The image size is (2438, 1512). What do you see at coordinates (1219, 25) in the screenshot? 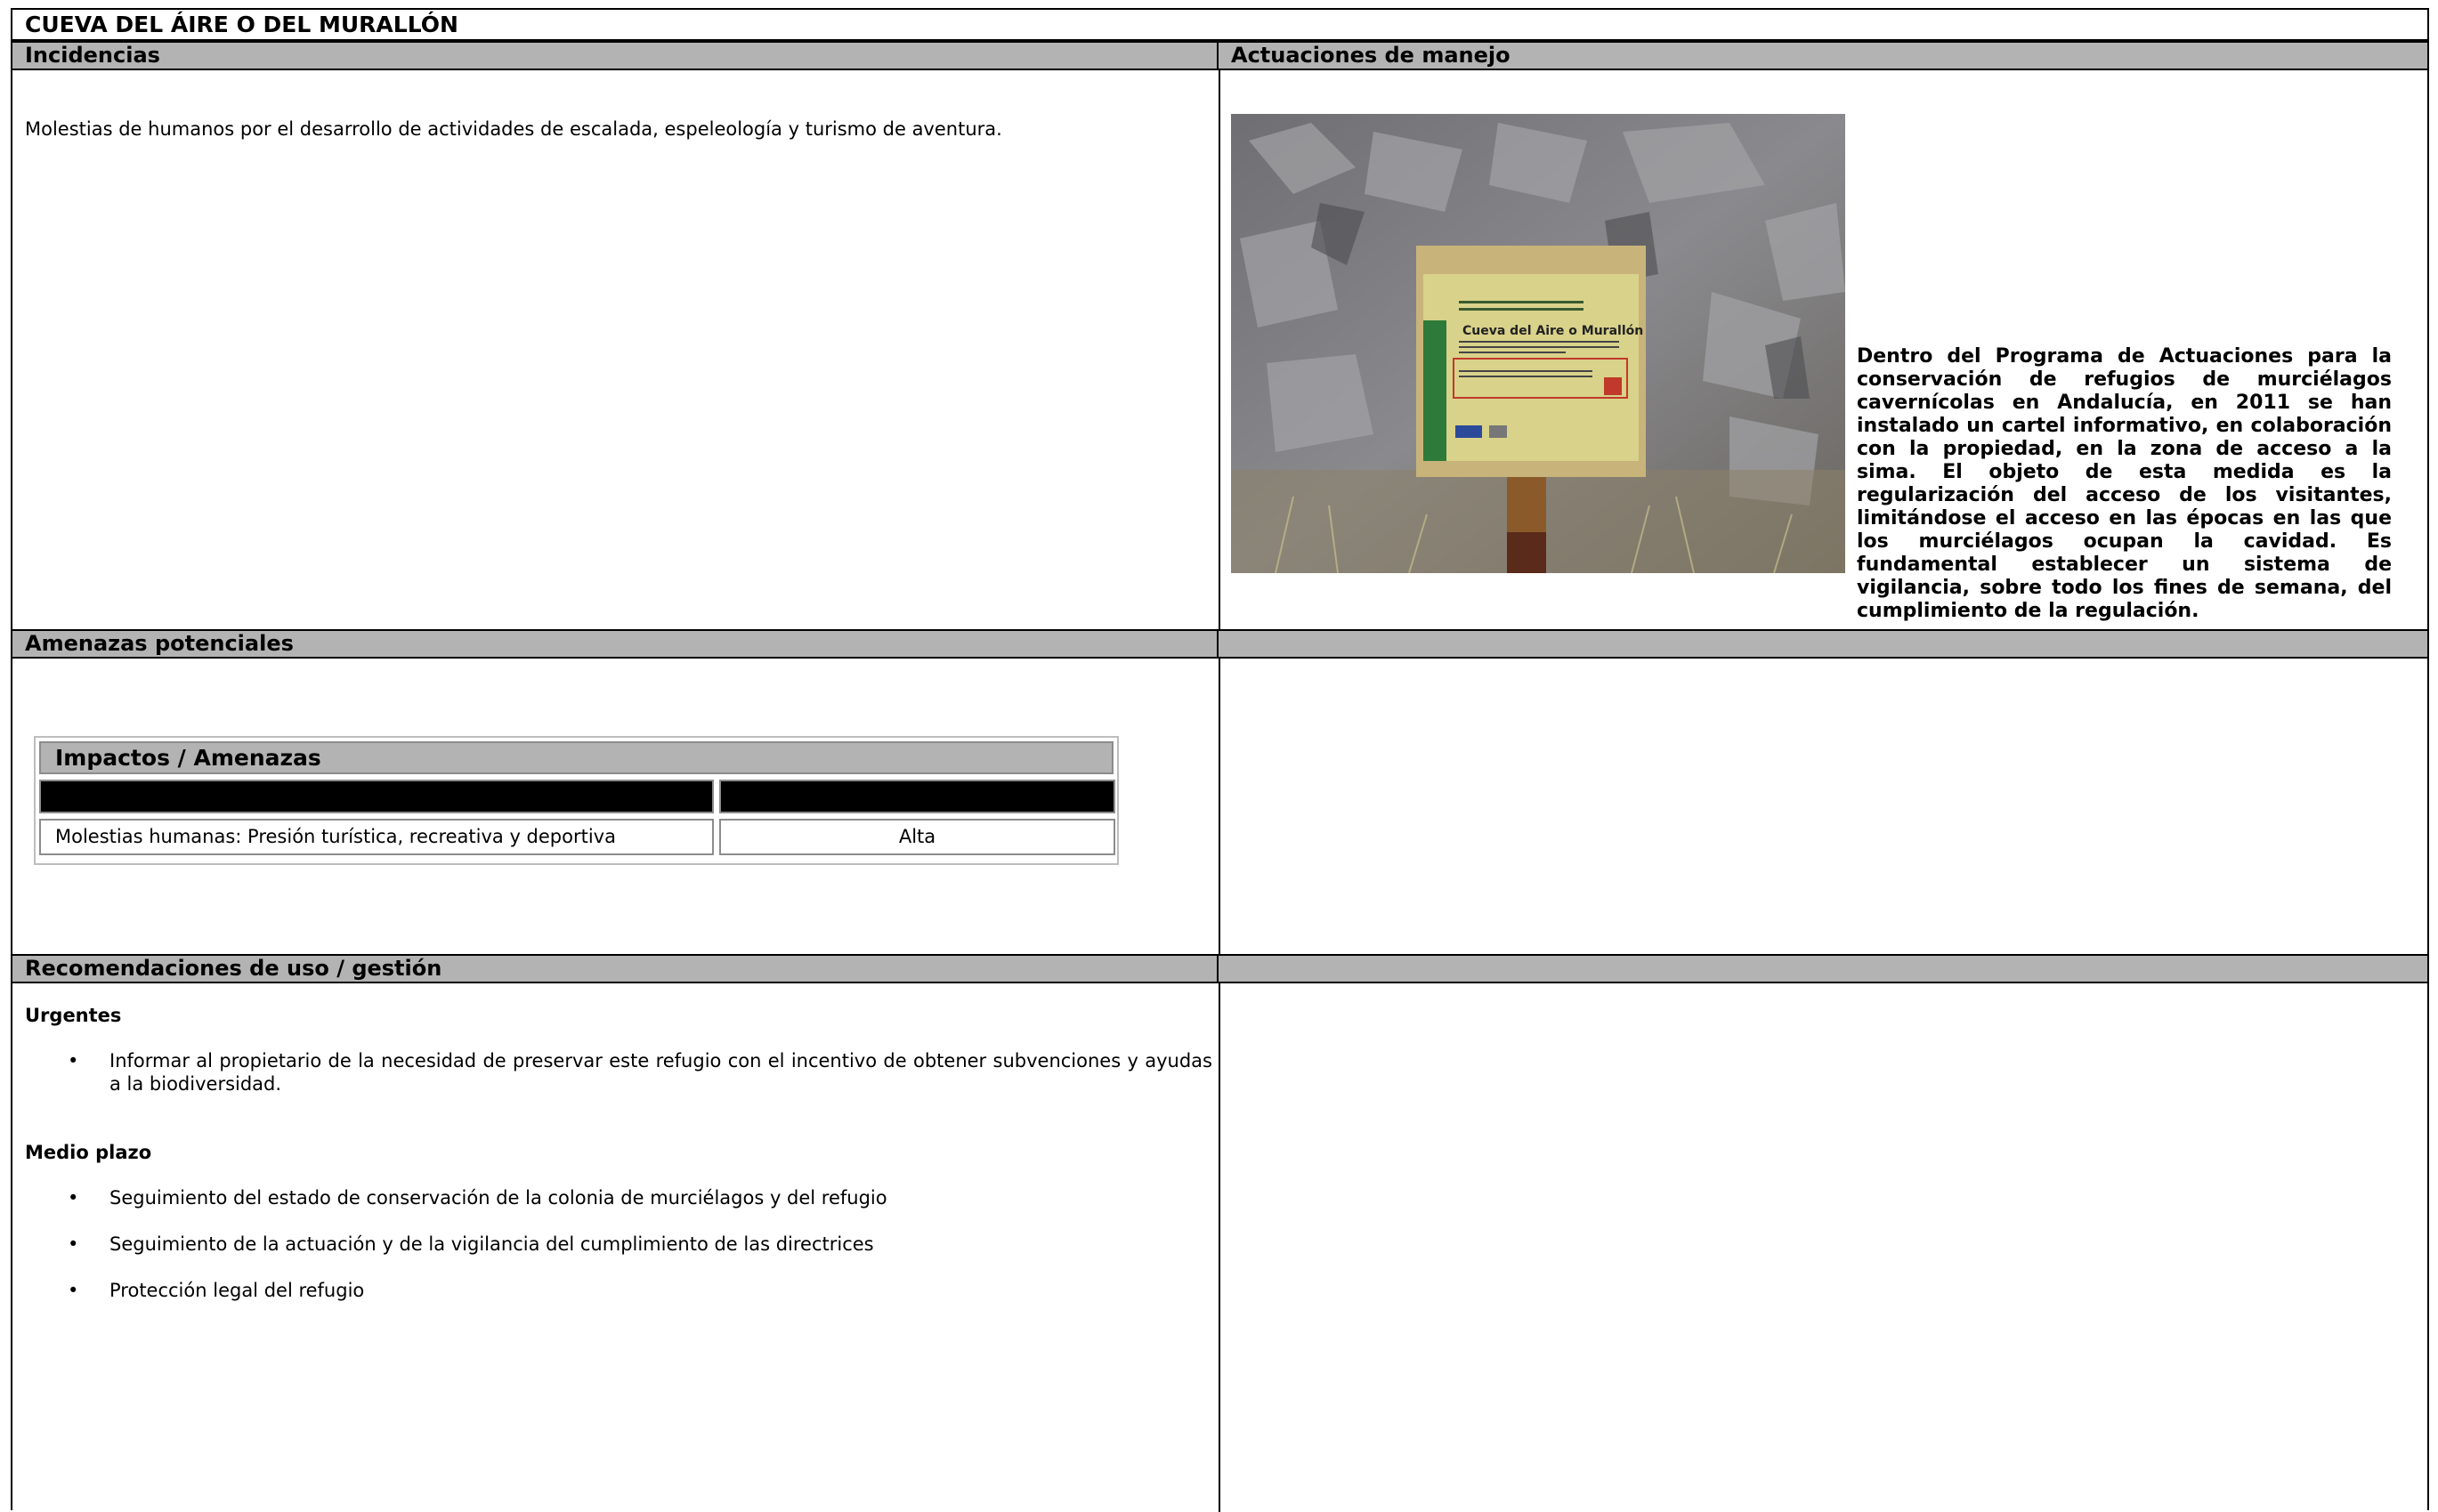
I see `document-title: CUEVA DEL ÁIRE O DEL MURALLÓN` at bounding box center [1219, 25].